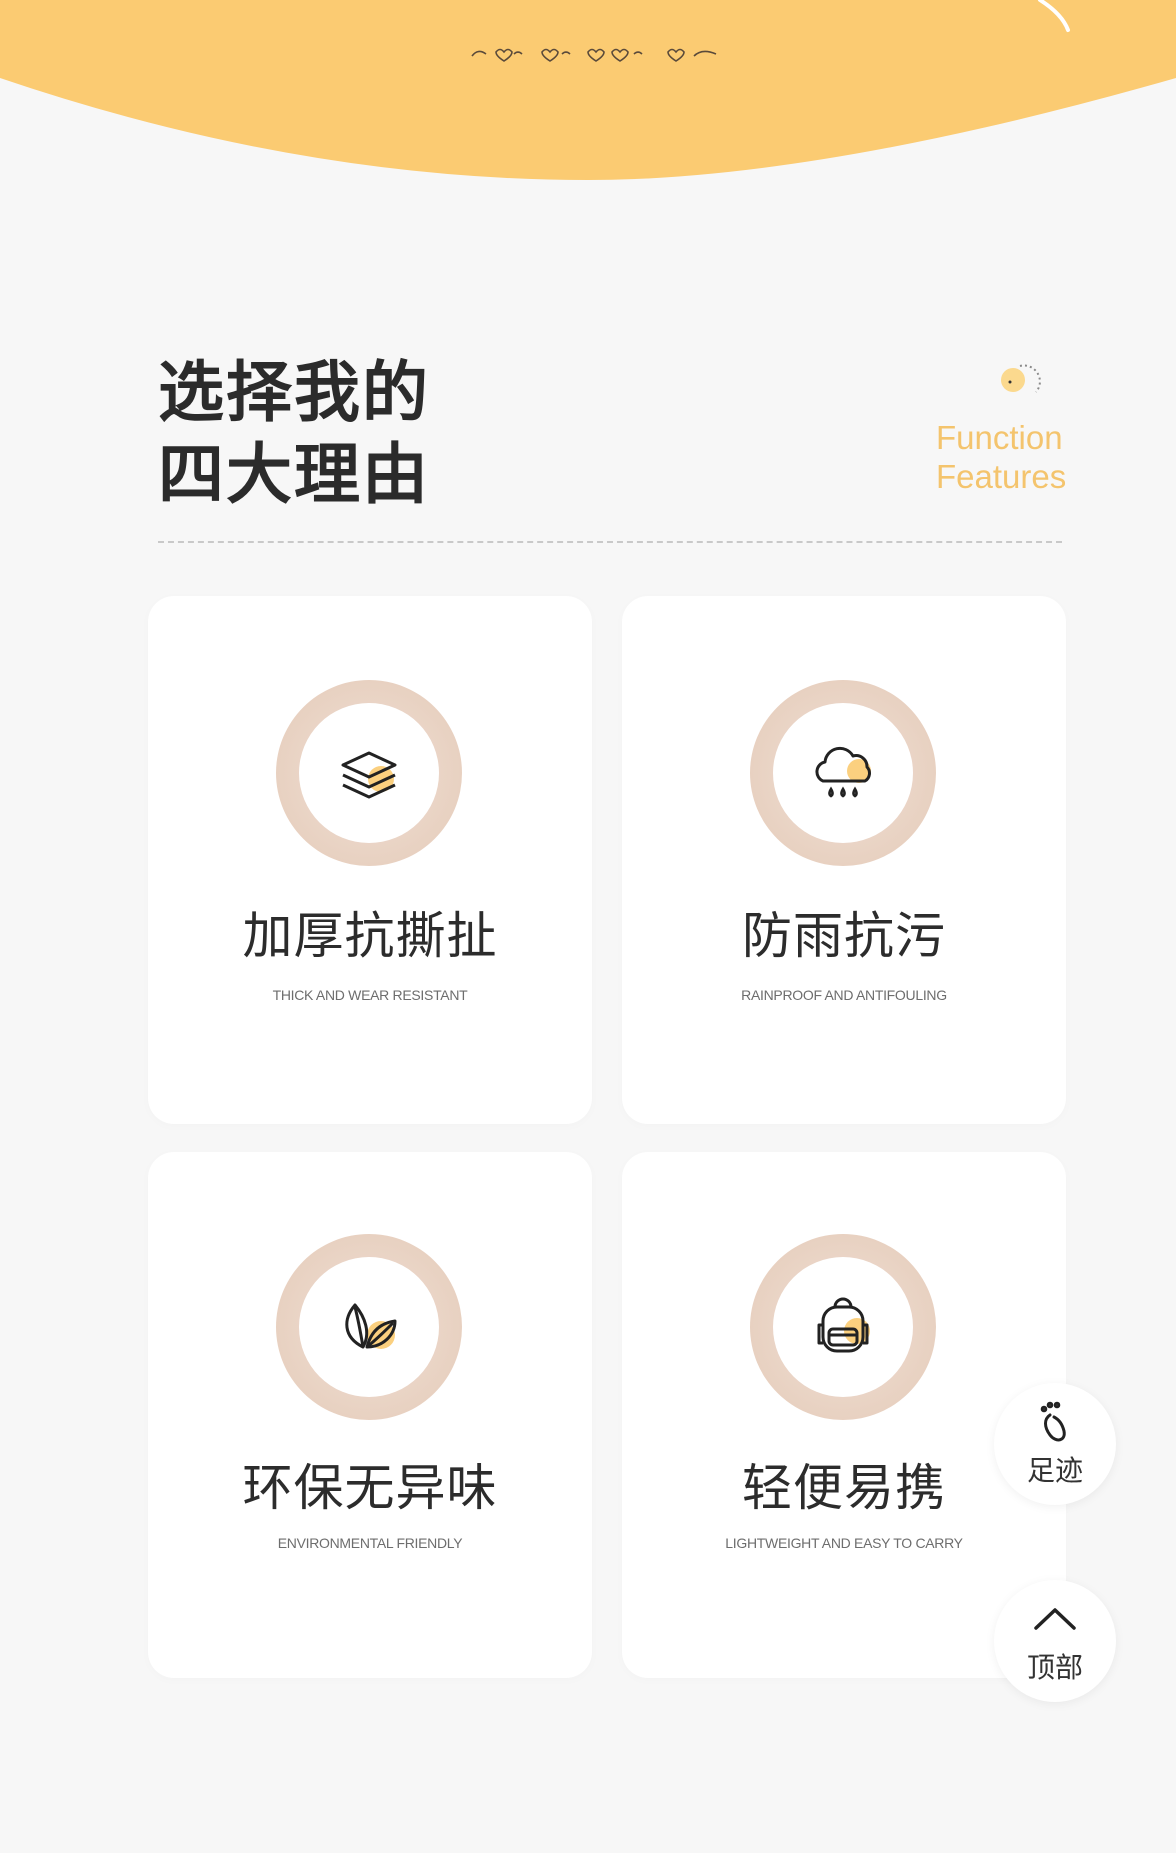 The height and width of the screenshot is (1853, 1176). I want to click on layers-icon, so click(369, 775).